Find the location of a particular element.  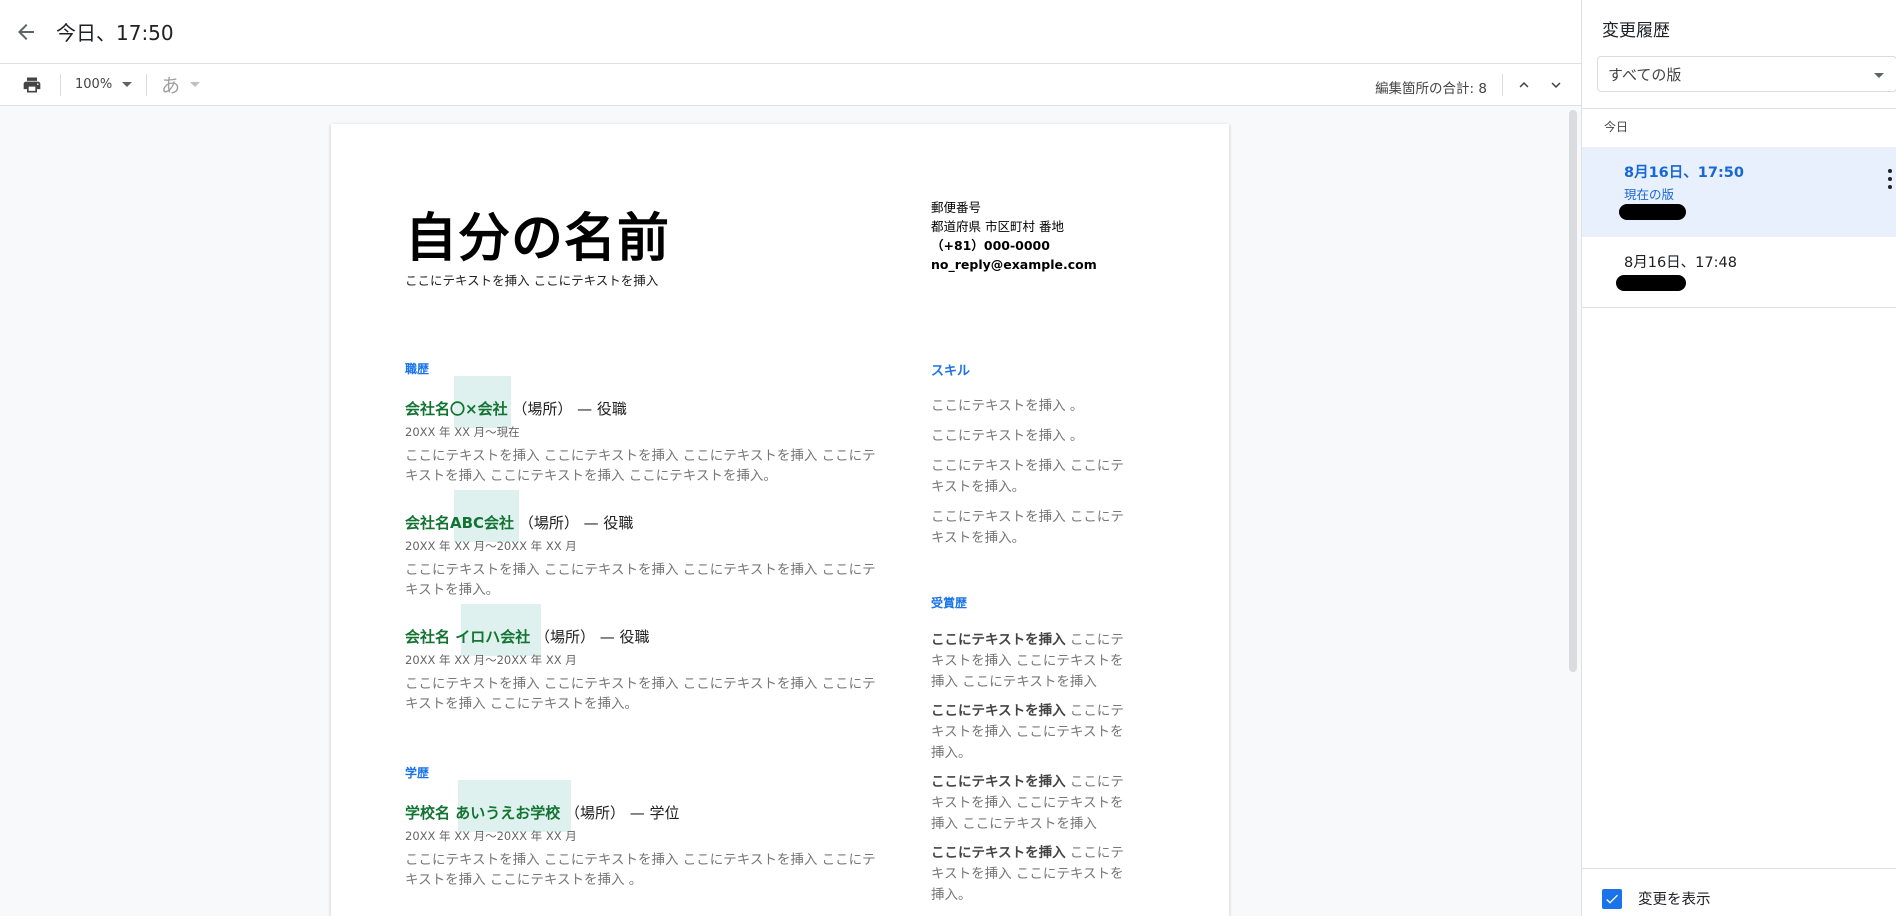

previous-edit-button is located at coordinates (1524, 85).